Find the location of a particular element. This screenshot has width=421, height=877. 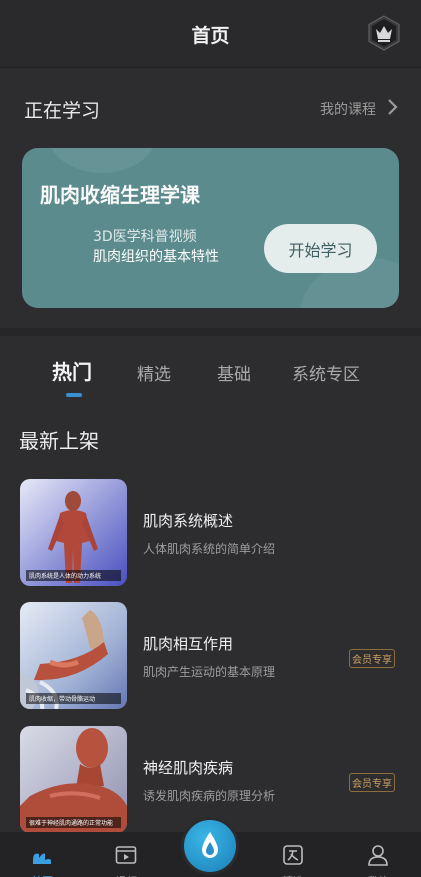

card-decoration is located at coordinates (102, 160).